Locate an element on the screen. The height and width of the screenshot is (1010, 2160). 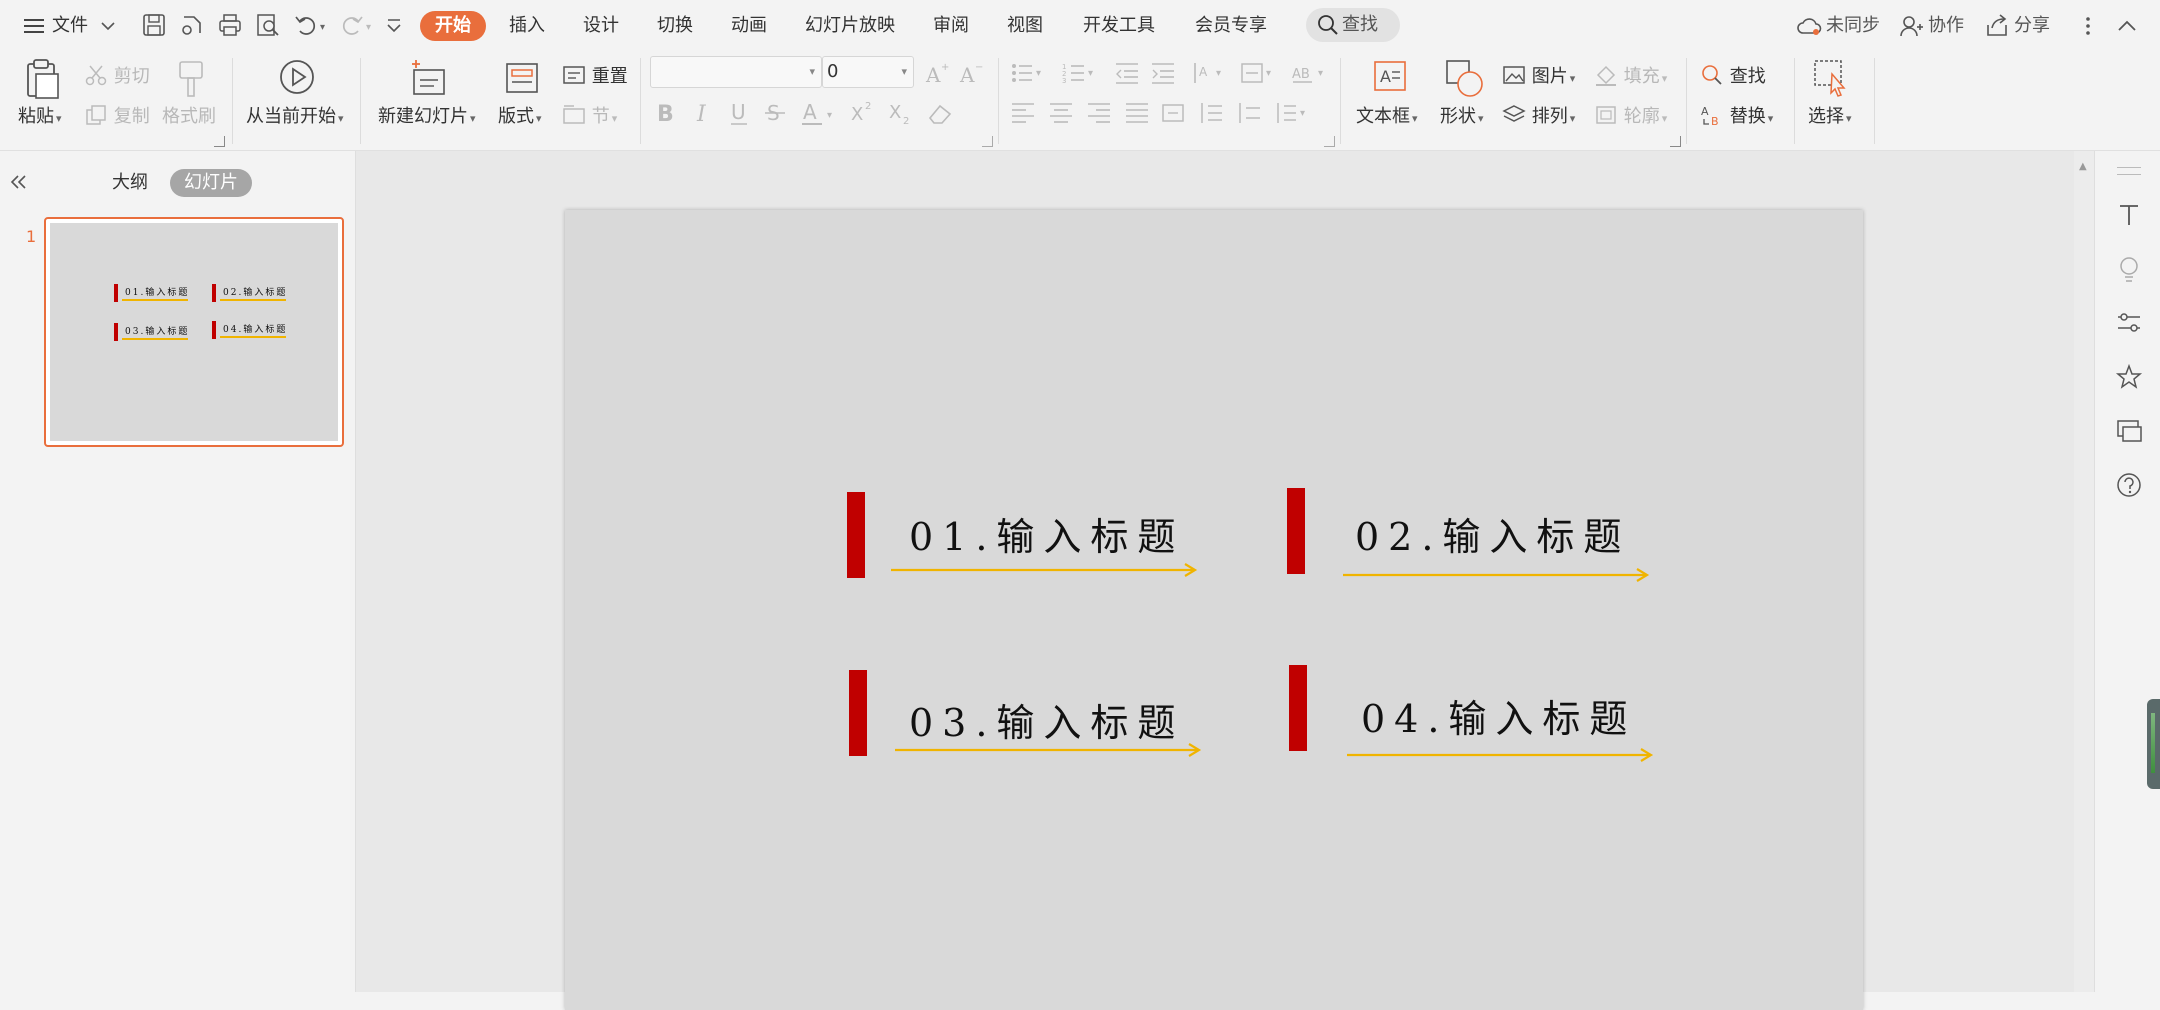
search-box: 查找 is located at coordinates (1353, 25).